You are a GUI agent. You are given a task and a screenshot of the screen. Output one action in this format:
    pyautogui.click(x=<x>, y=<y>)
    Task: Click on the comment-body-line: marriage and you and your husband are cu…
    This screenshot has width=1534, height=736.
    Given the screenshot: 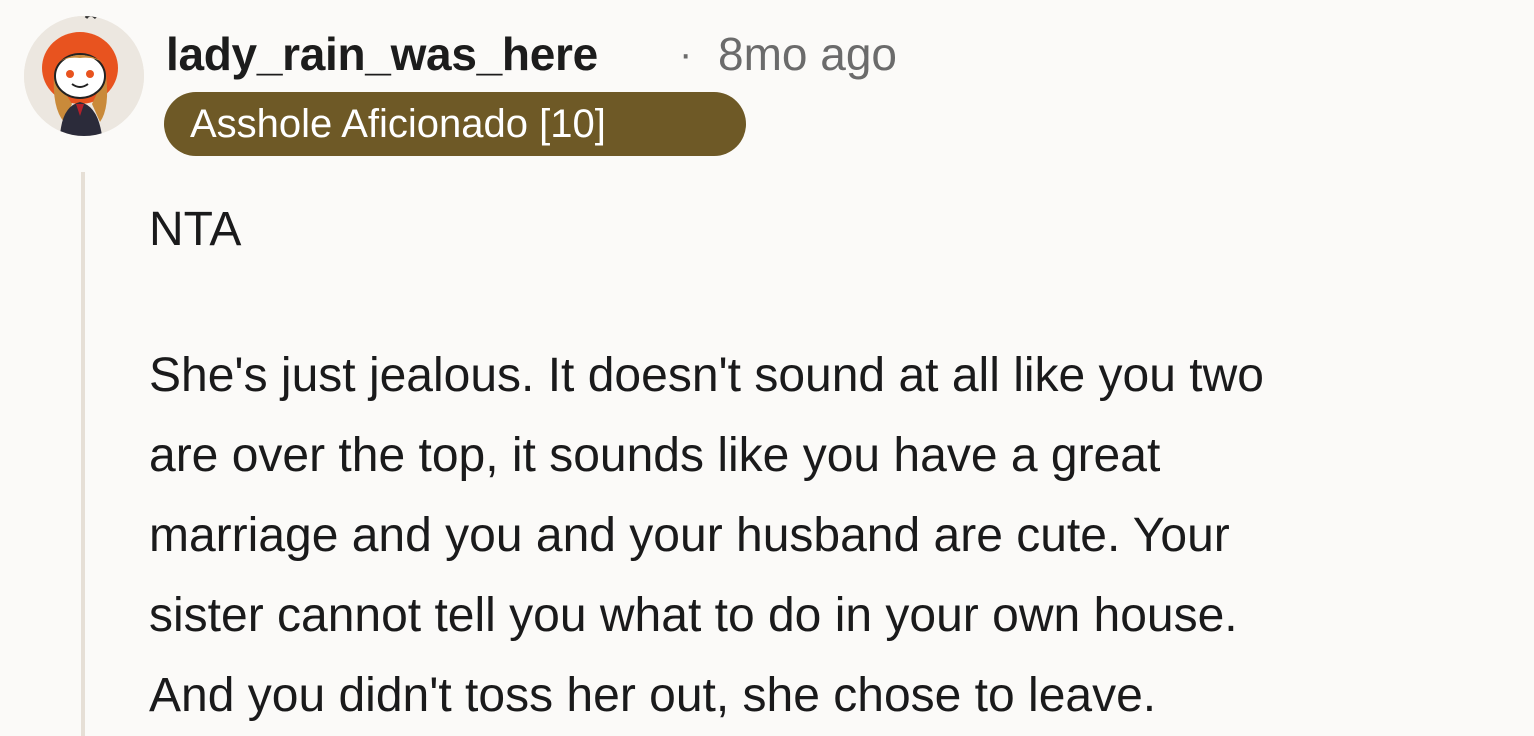 What is the action you would take?
    pyautogui.click(x=689, y=535)
    